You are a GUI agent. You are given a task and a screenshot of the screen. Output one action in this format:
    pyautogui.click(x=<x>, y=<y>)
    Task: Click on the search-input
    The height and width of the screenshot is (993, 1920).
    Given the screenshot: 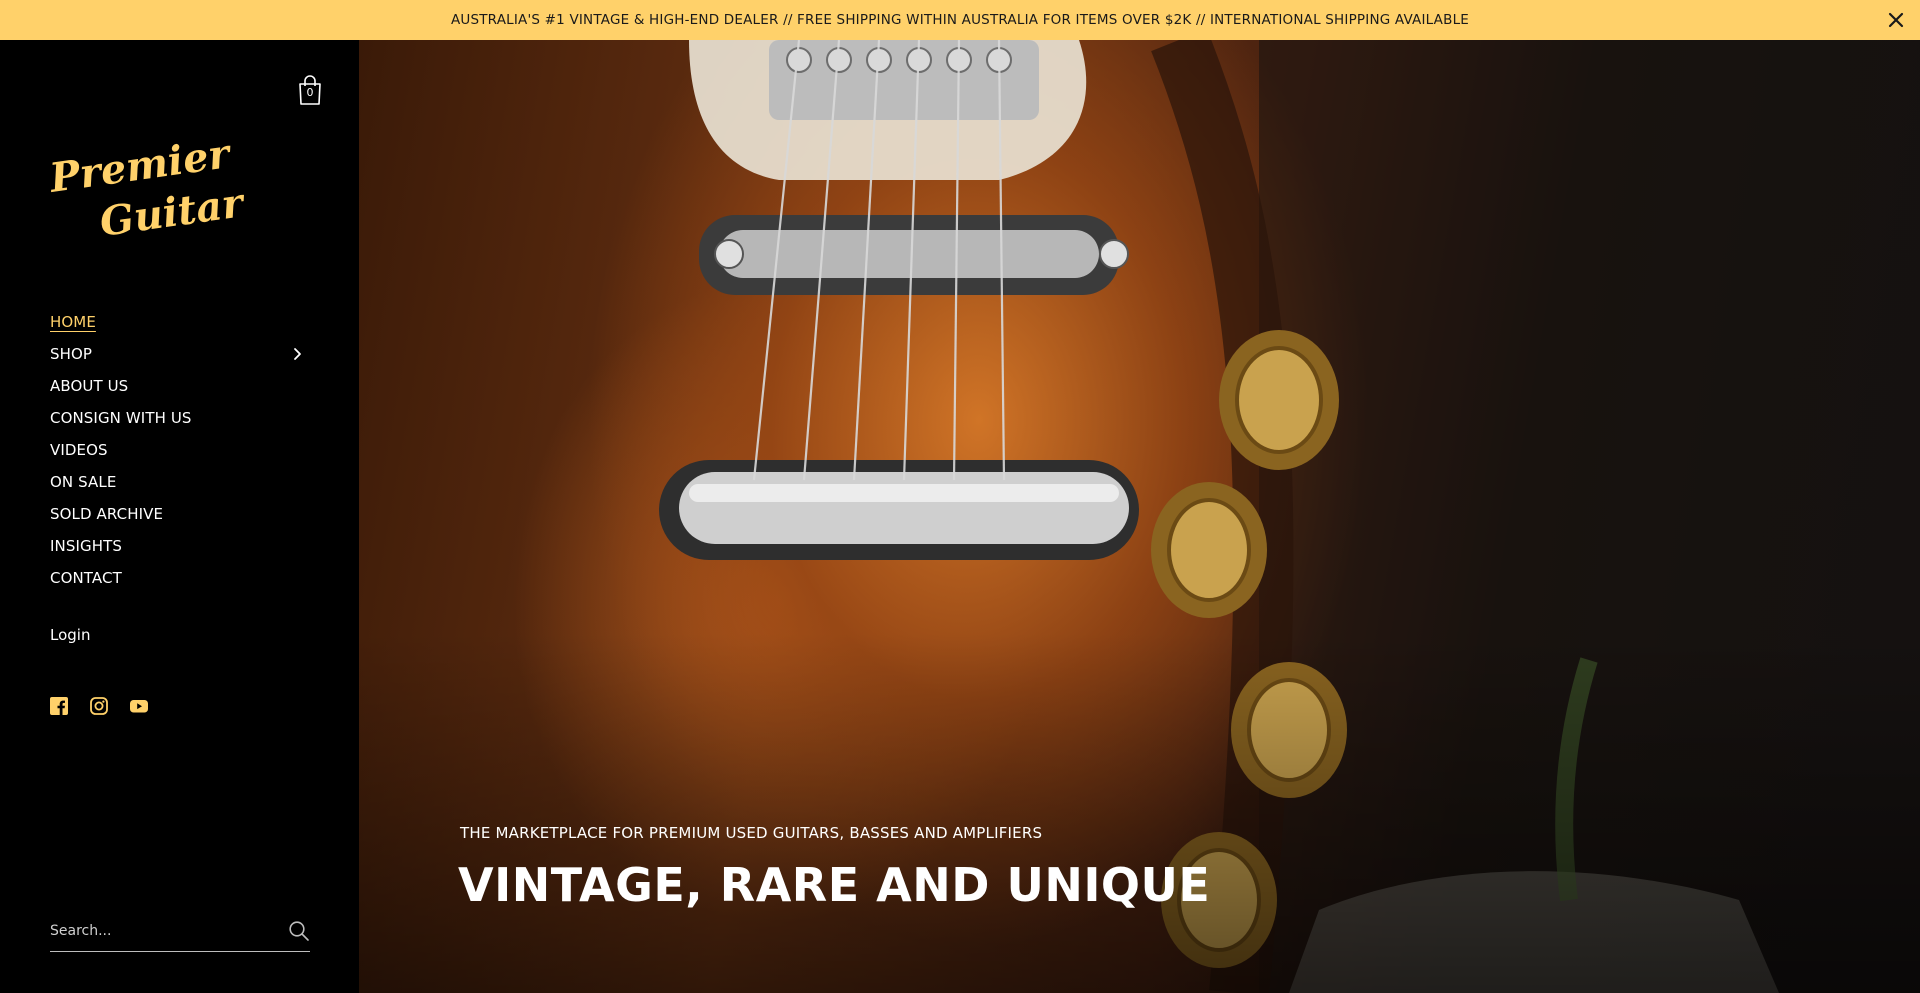 What is the action you would take?
    pyautogui.click(x=169, y=930)
    